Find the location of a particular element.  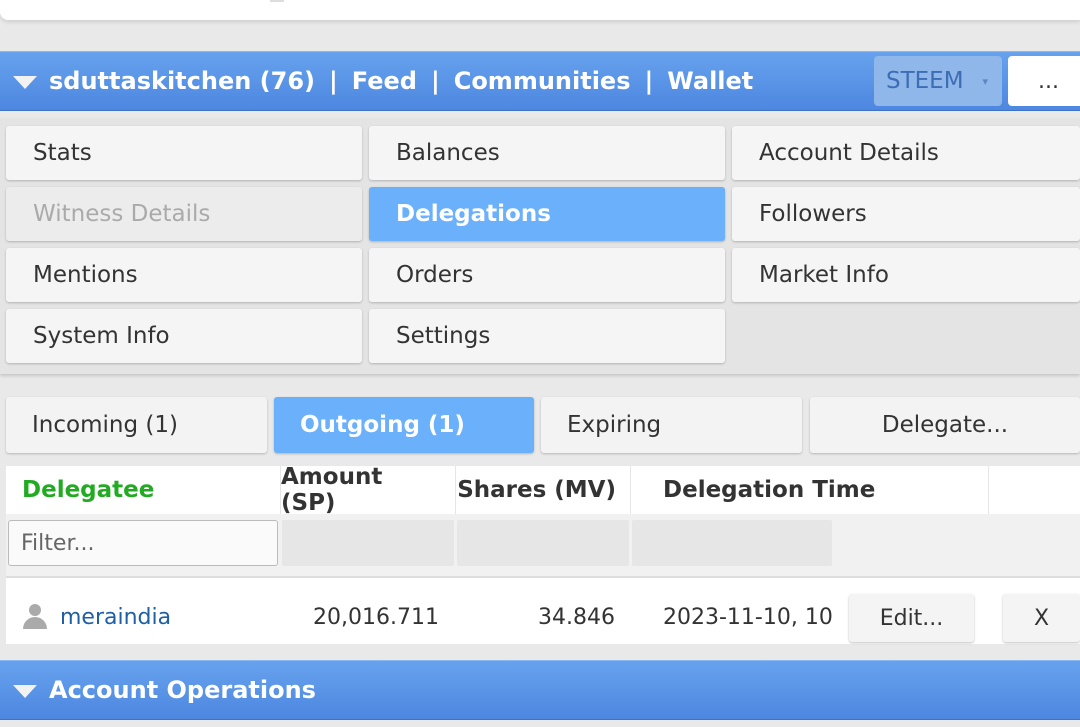

chain-select-value: STEEM is located at coordinates (925, 81).